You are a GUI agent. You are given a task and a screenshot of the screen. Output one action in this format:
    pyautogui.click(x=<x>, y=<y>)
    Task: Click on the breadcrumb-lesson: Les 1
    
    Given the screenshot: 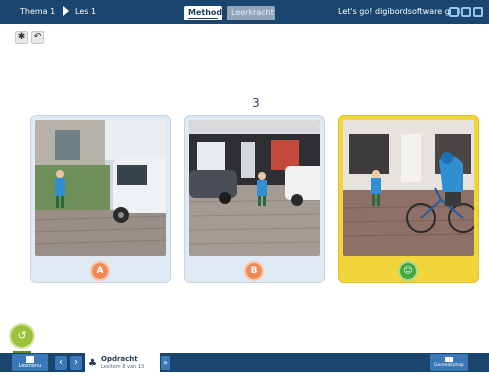 What is the action you would take?
    pyautogui.click(x=85, y=12)
    